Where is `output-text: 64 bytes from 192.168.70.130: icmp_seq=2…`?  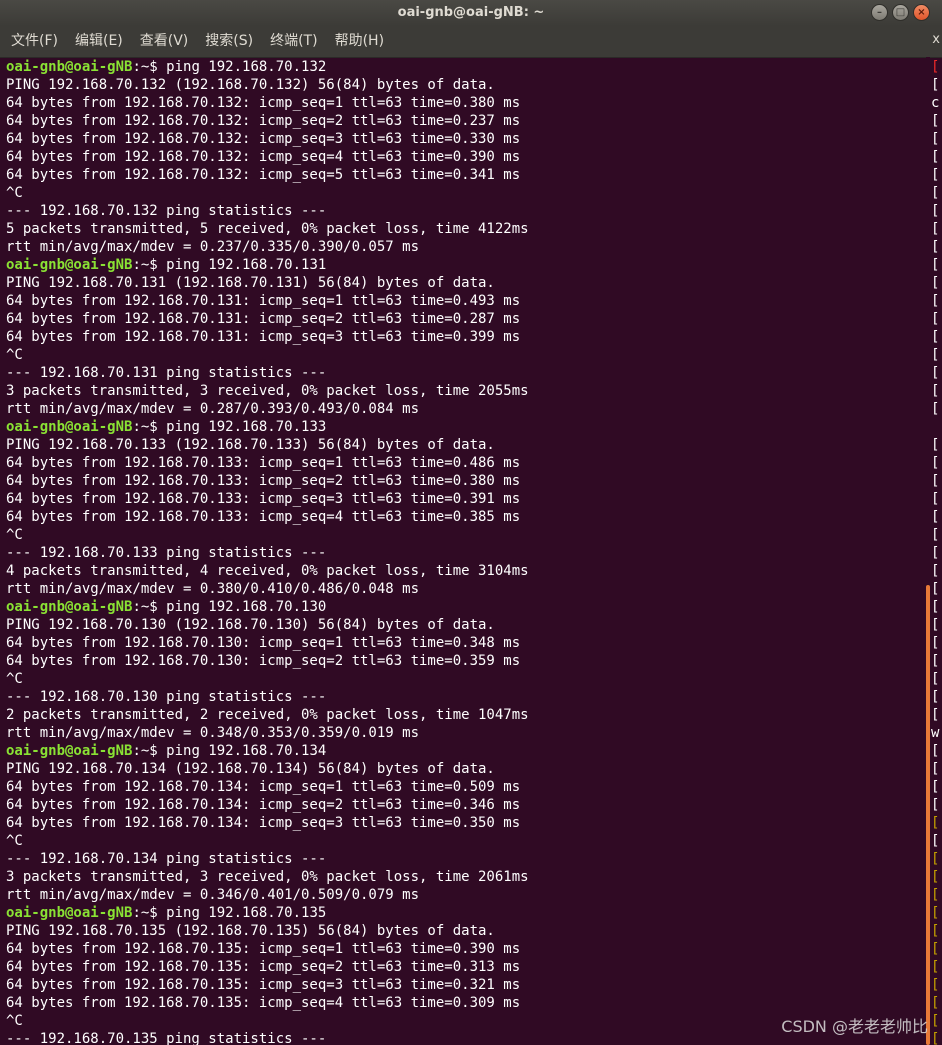
output-text: 64 bytes from 192.168.70.130: icmp_seq=2… is located at coordinates (263, 661).